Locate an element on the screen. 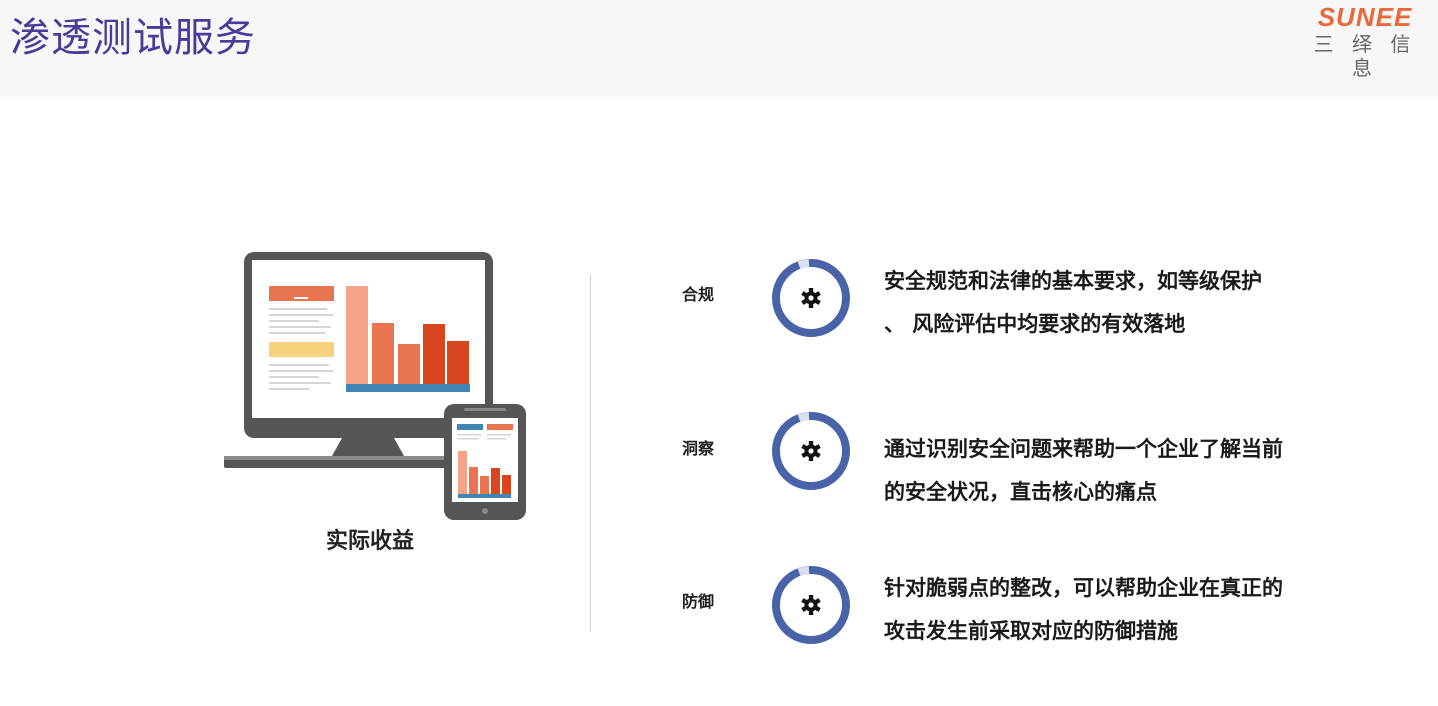 The image size is (1438, 706). desc-line: 安全规范和法律的基本要求，如等级保护 is located at coordinates (1073, 280).